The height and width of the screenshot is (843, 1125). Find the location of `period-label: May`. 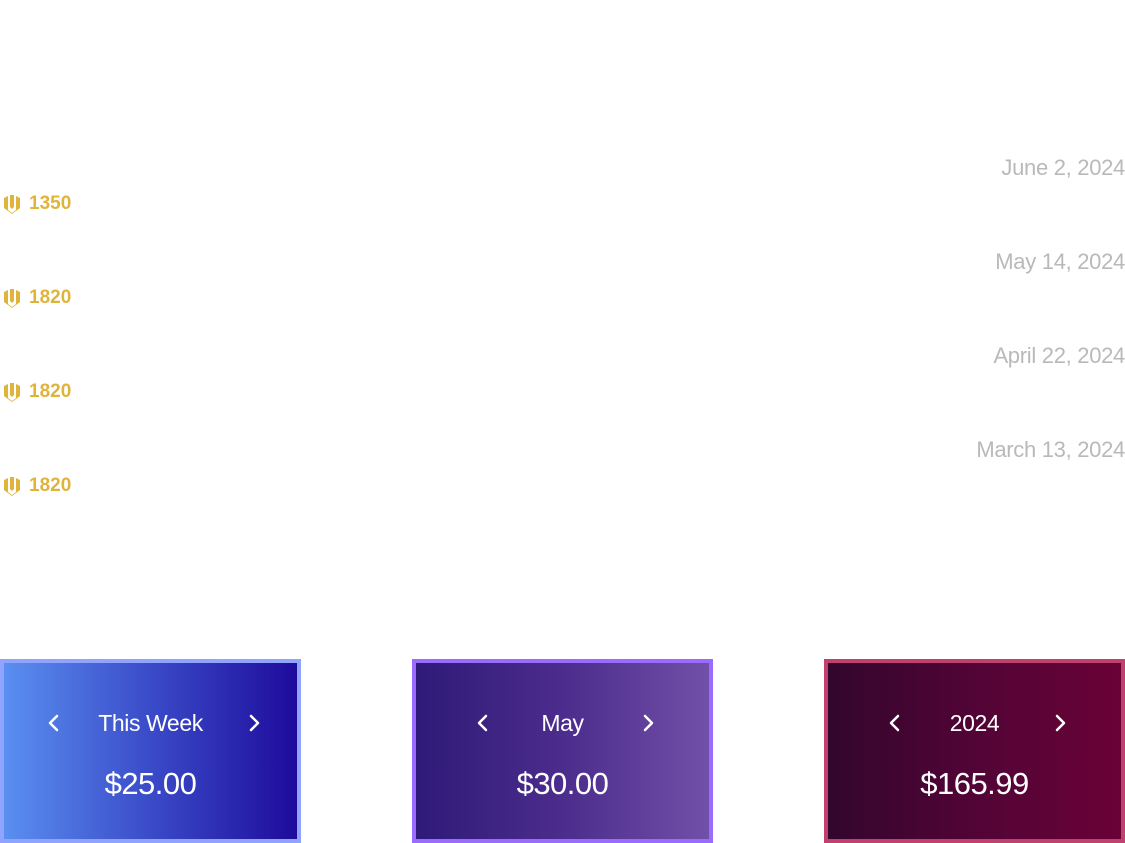

period-label: May is located at coordinates (562, 723).